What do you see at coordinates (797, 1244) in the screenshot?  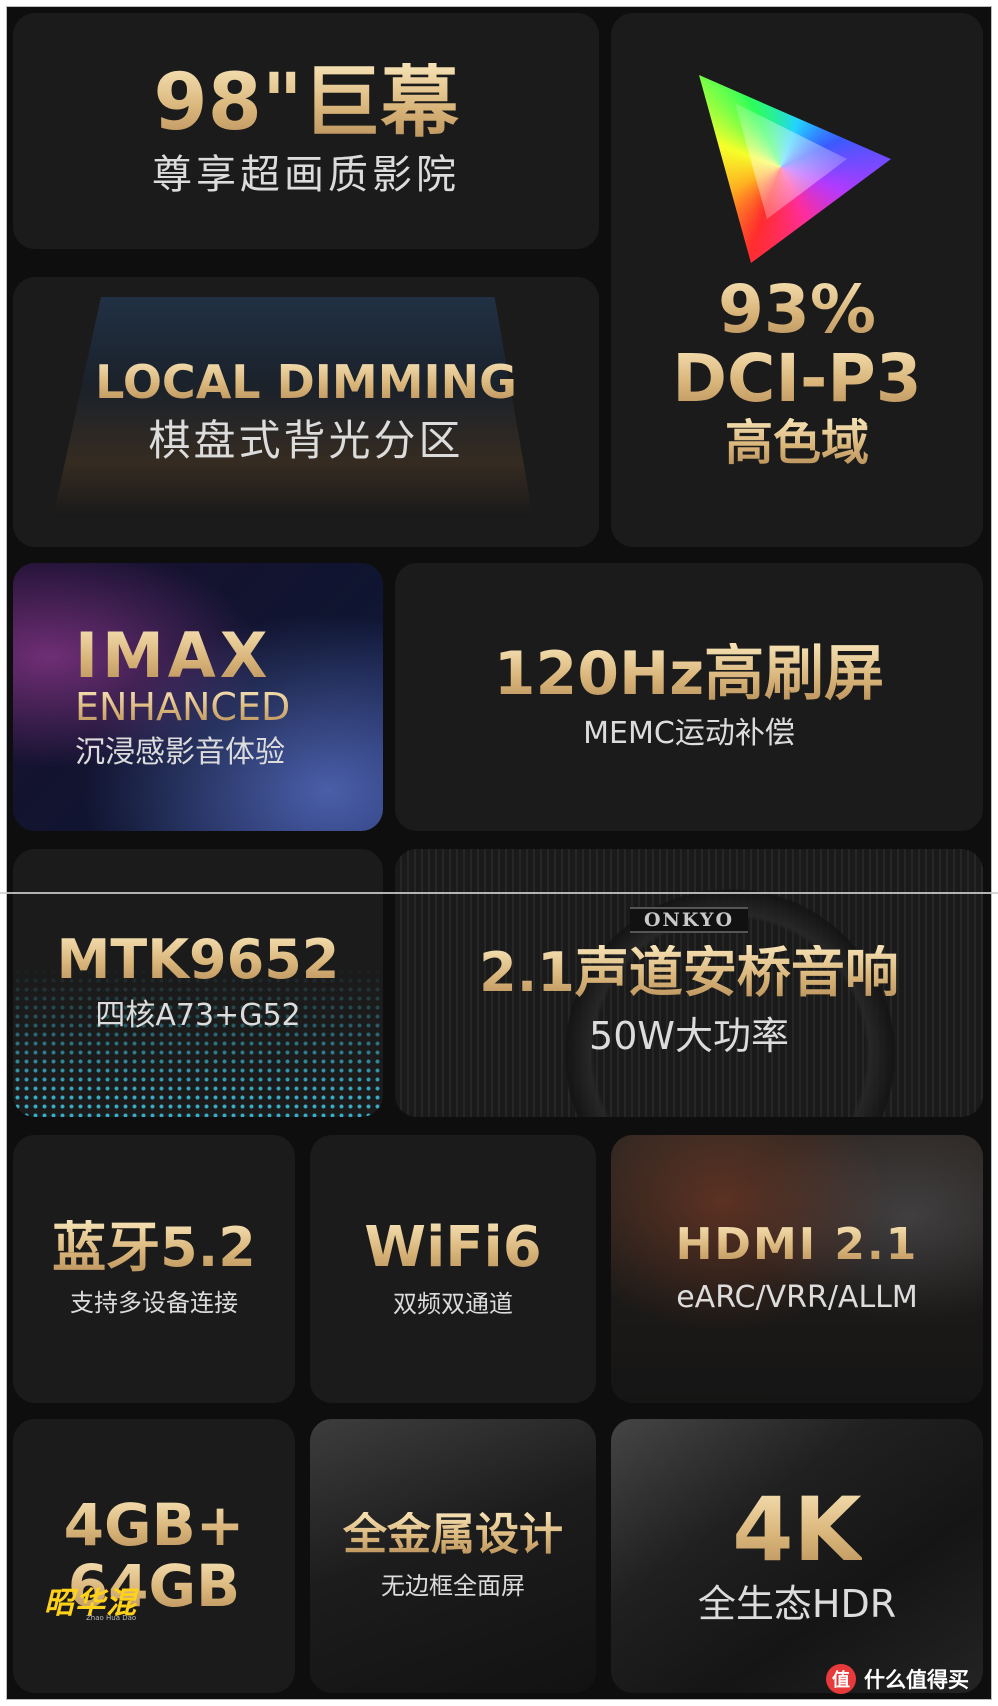 I see `hdmi-title: HDMI 2.1` at bounding box center [797, 1244].